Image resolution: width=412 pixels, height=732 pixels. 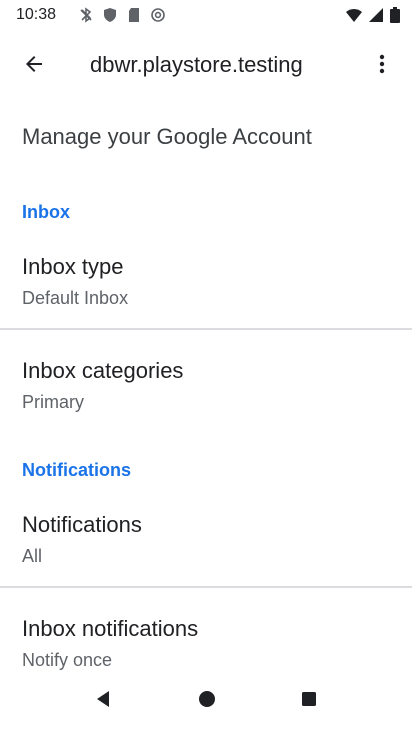 I want to click on arrow-back-icon, so click(x=34, y=66).